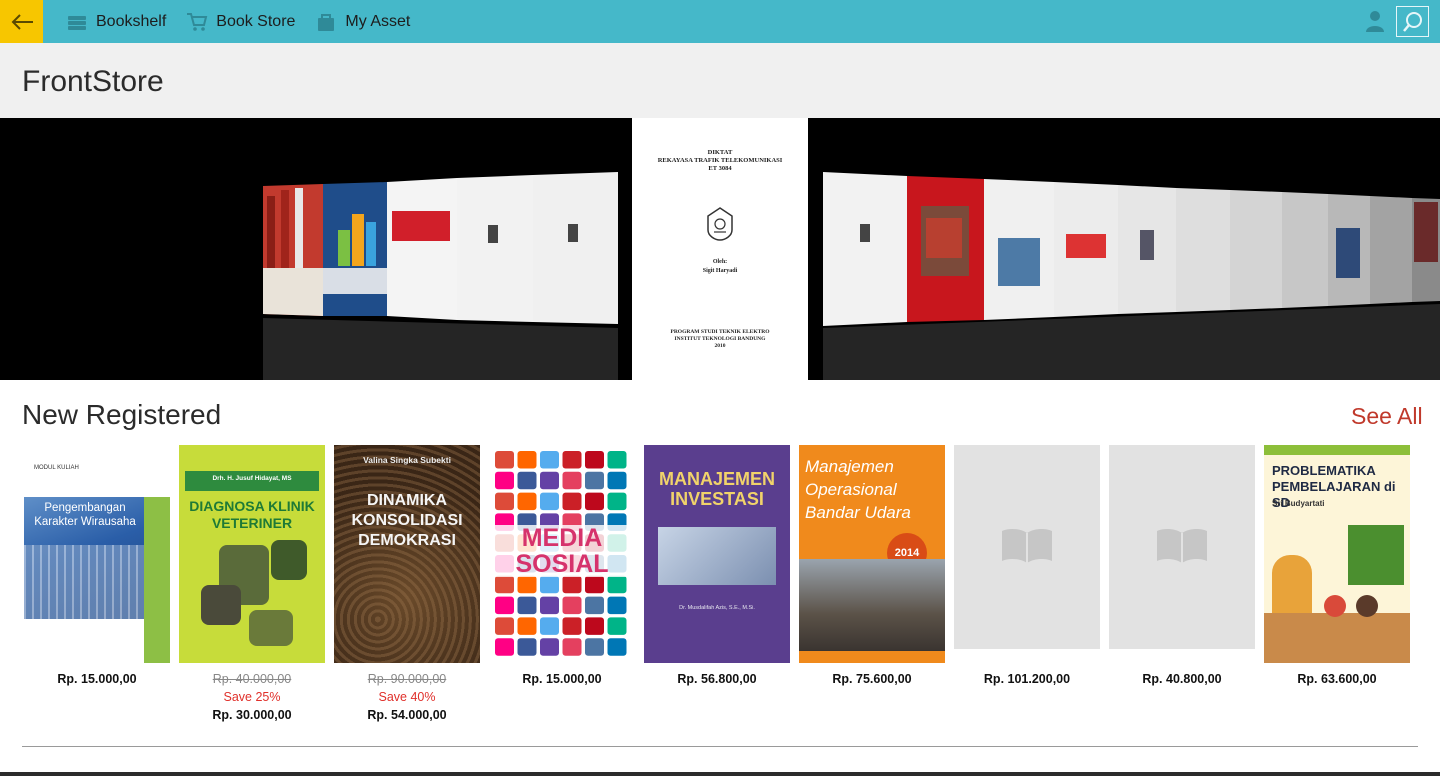  Describe the element at coordinates (720, 262) in the screenshot. I see `featured-by: Oleh:` at that location.